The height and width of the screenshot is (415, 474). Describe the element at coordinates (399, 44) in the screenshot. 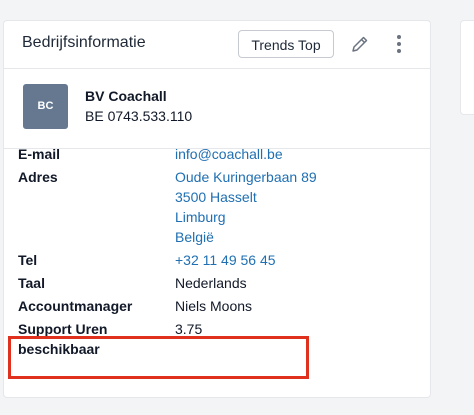

I see `kebab-menu-icon` at that location.